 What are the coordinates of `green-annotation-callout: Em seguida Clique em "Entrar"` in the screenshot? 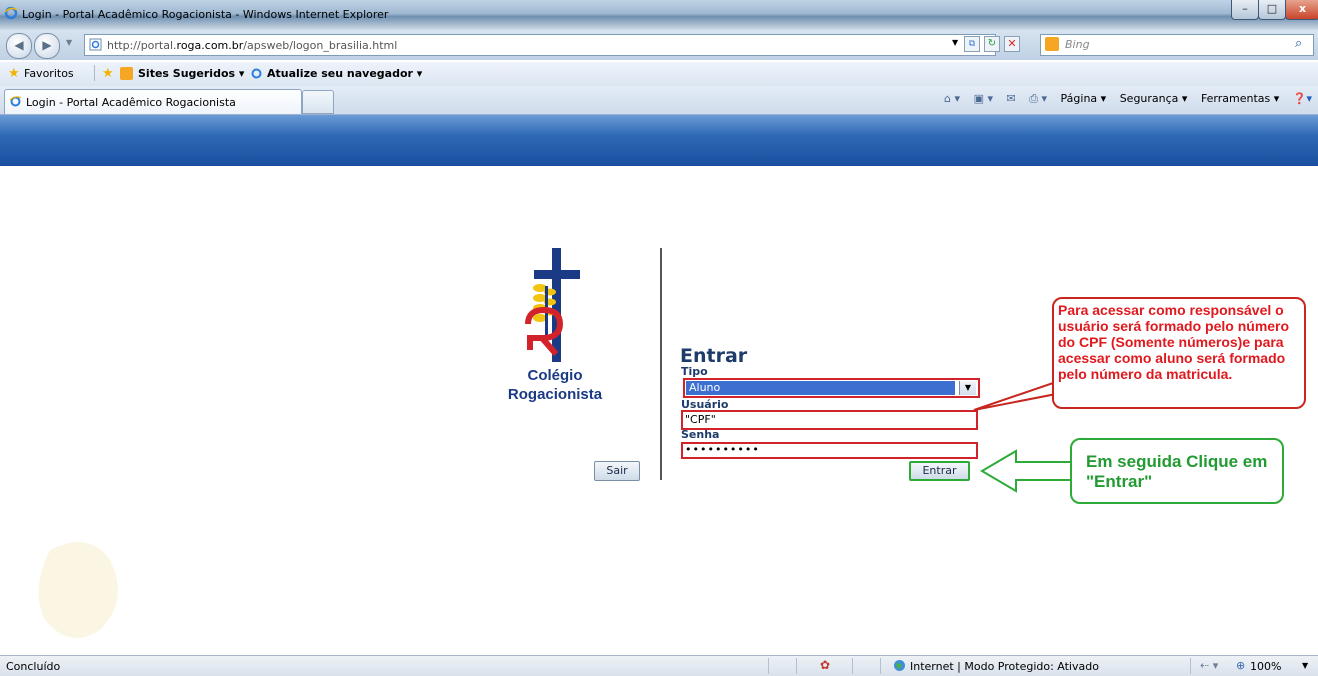 It's located at (1177, 471).